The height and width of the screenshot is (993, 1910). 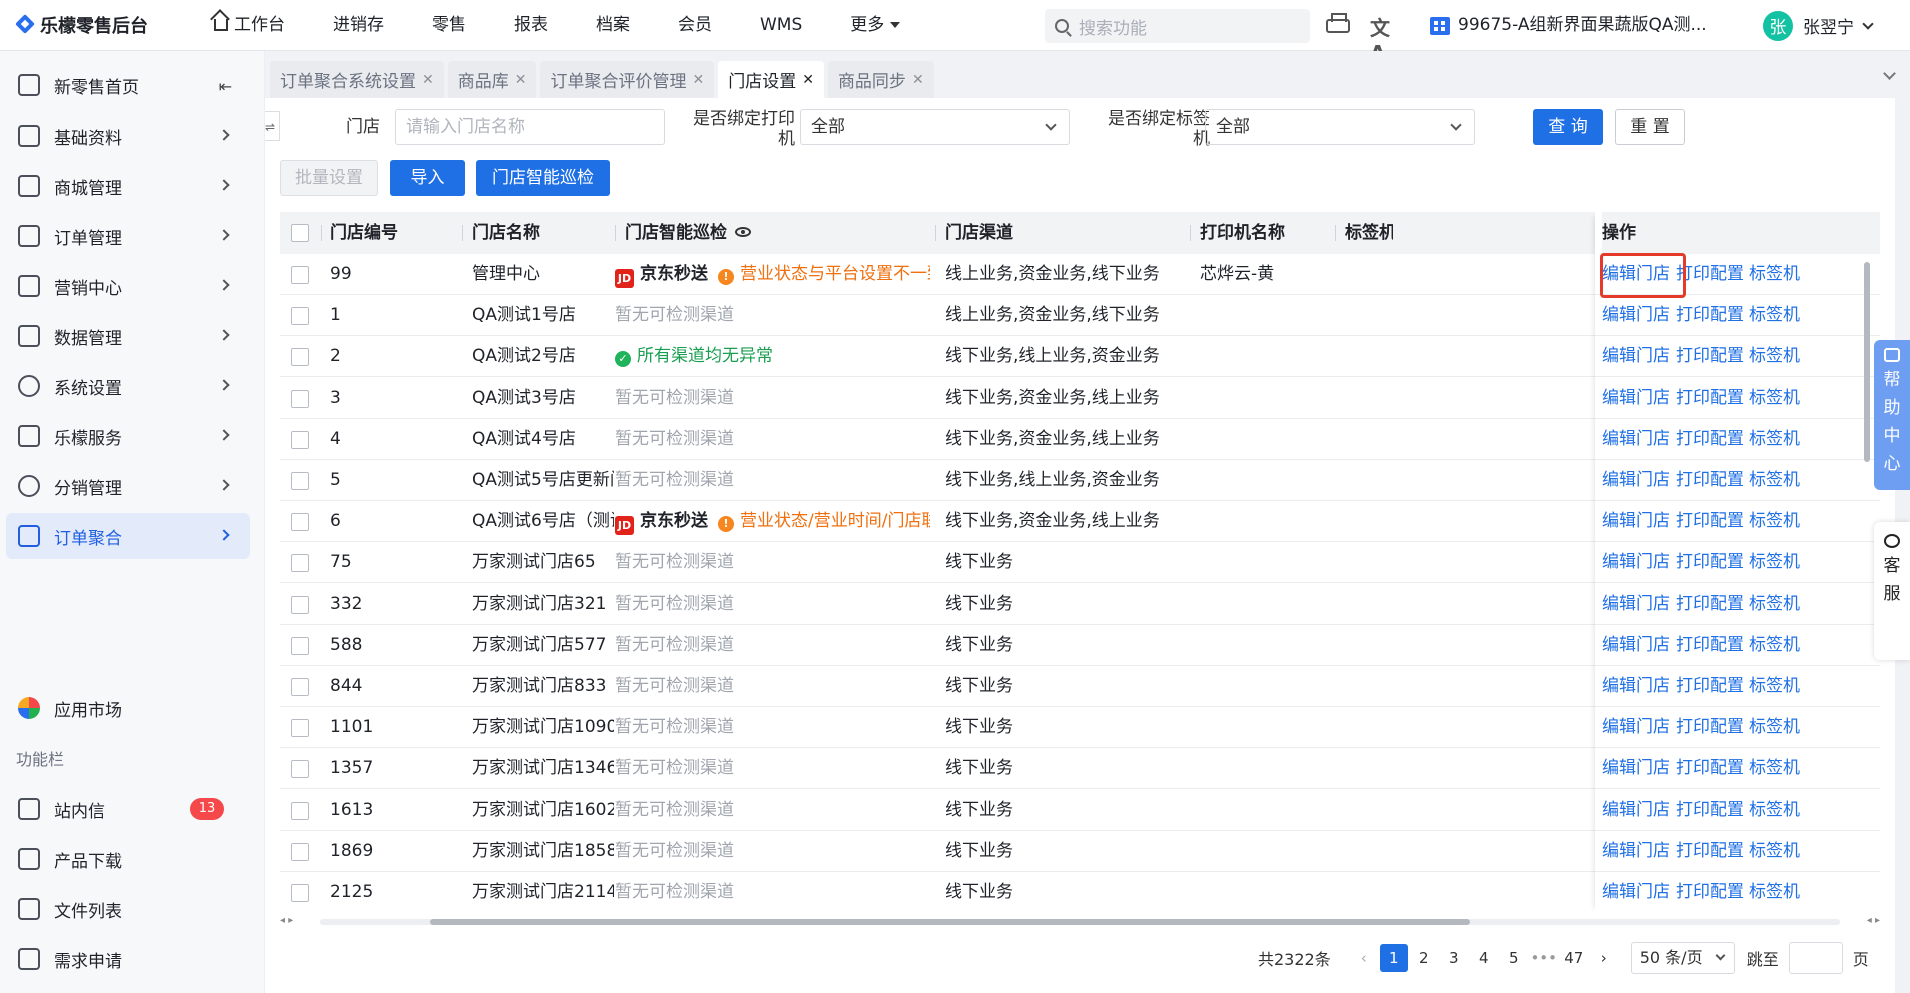 What do you see at coordinates (427, 178) in the screenshot?
I see `import-button: 导入` at bounding box center [427, 178].